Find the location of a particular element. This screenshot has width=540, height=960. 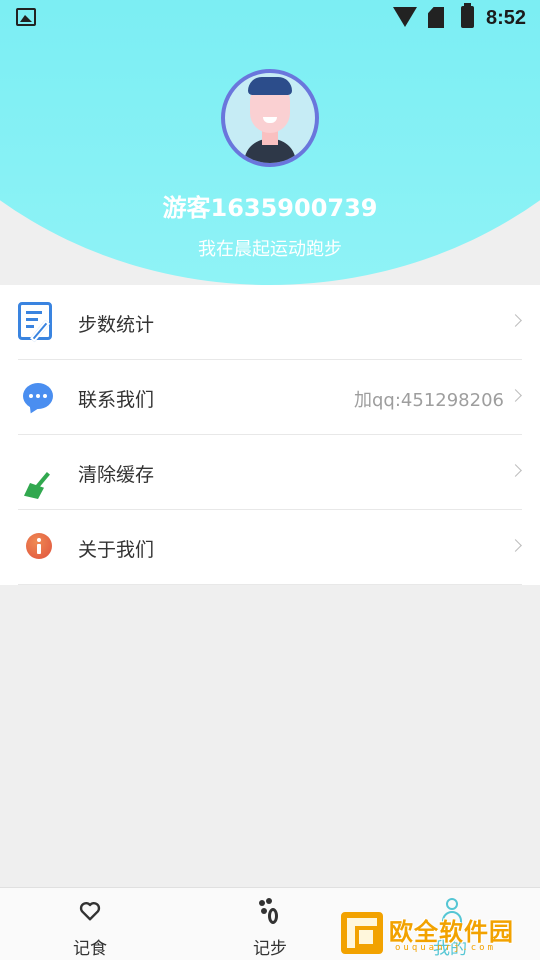

broom-icon is located at coordinates (38, 476).